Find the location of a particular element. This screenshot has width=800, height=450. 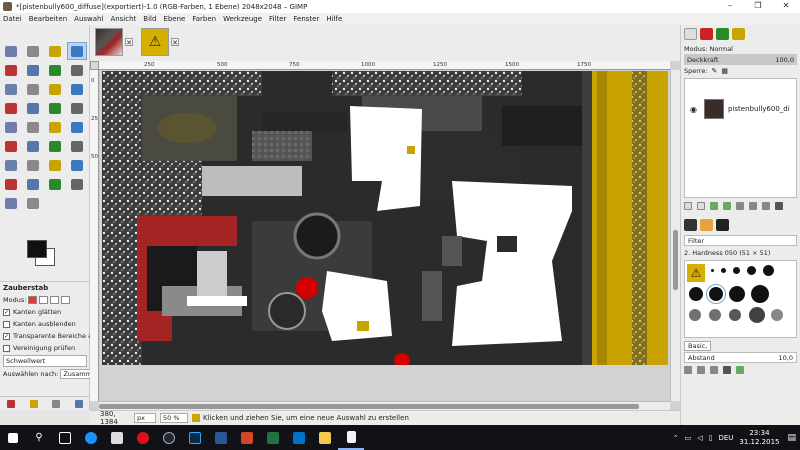

eye-icon: ◉ is located at coordinates (695, 109).